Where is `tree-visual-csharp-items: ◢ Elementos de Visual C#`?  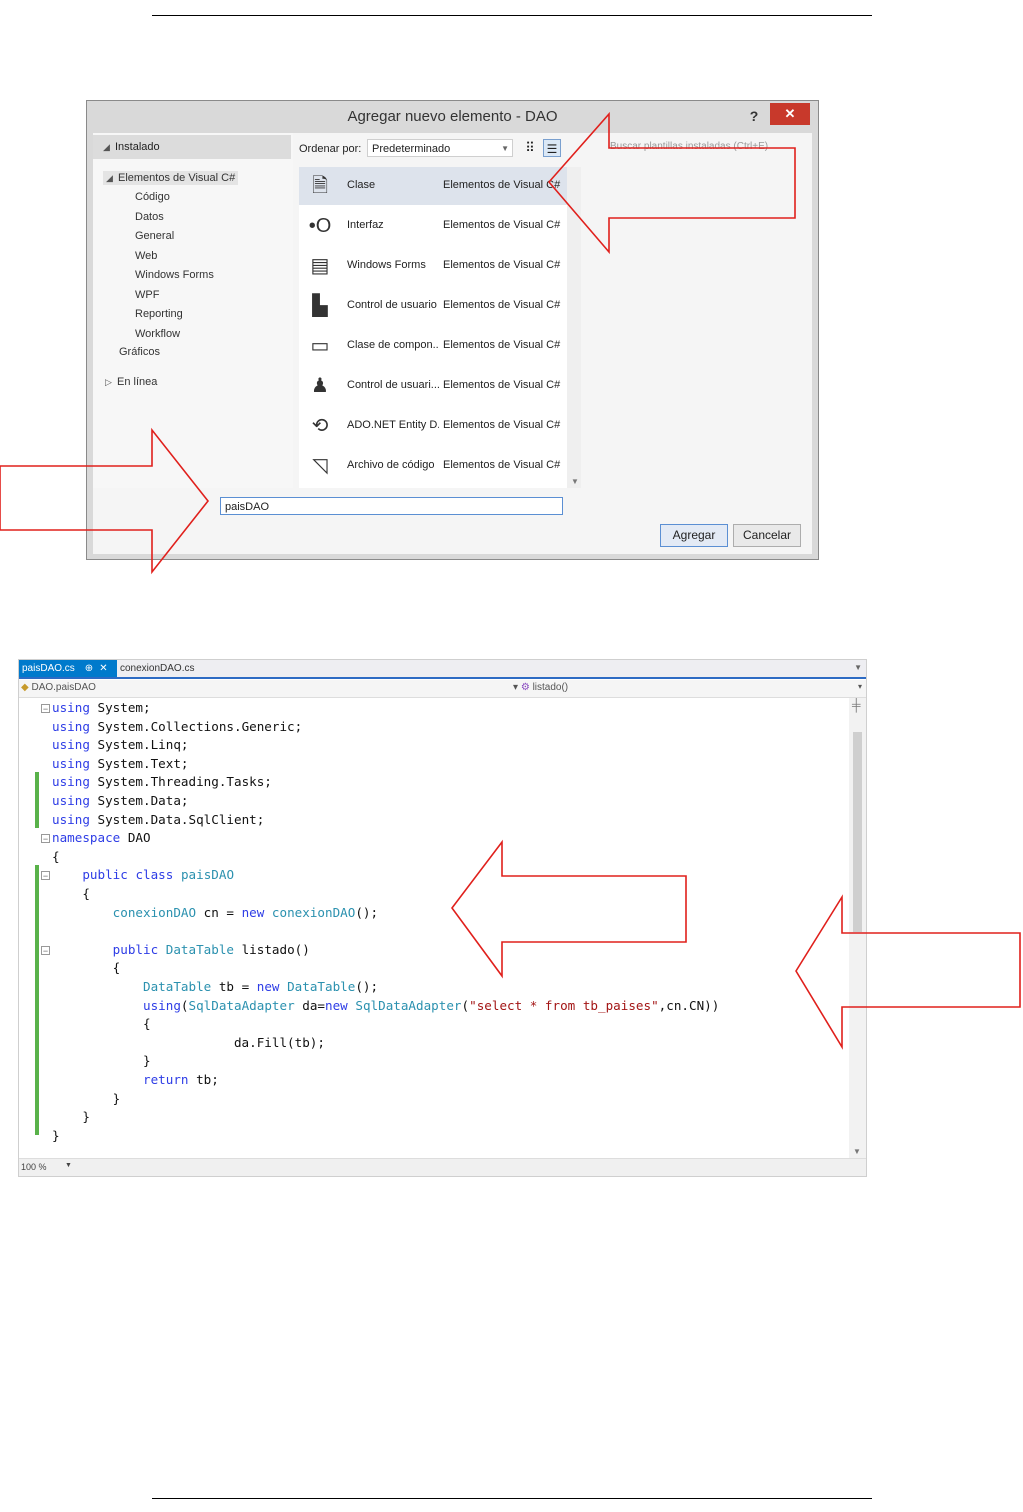
tree-visual-csharp-items: ◢ Elementos de Visual C# is located at coordinates (171, 178).